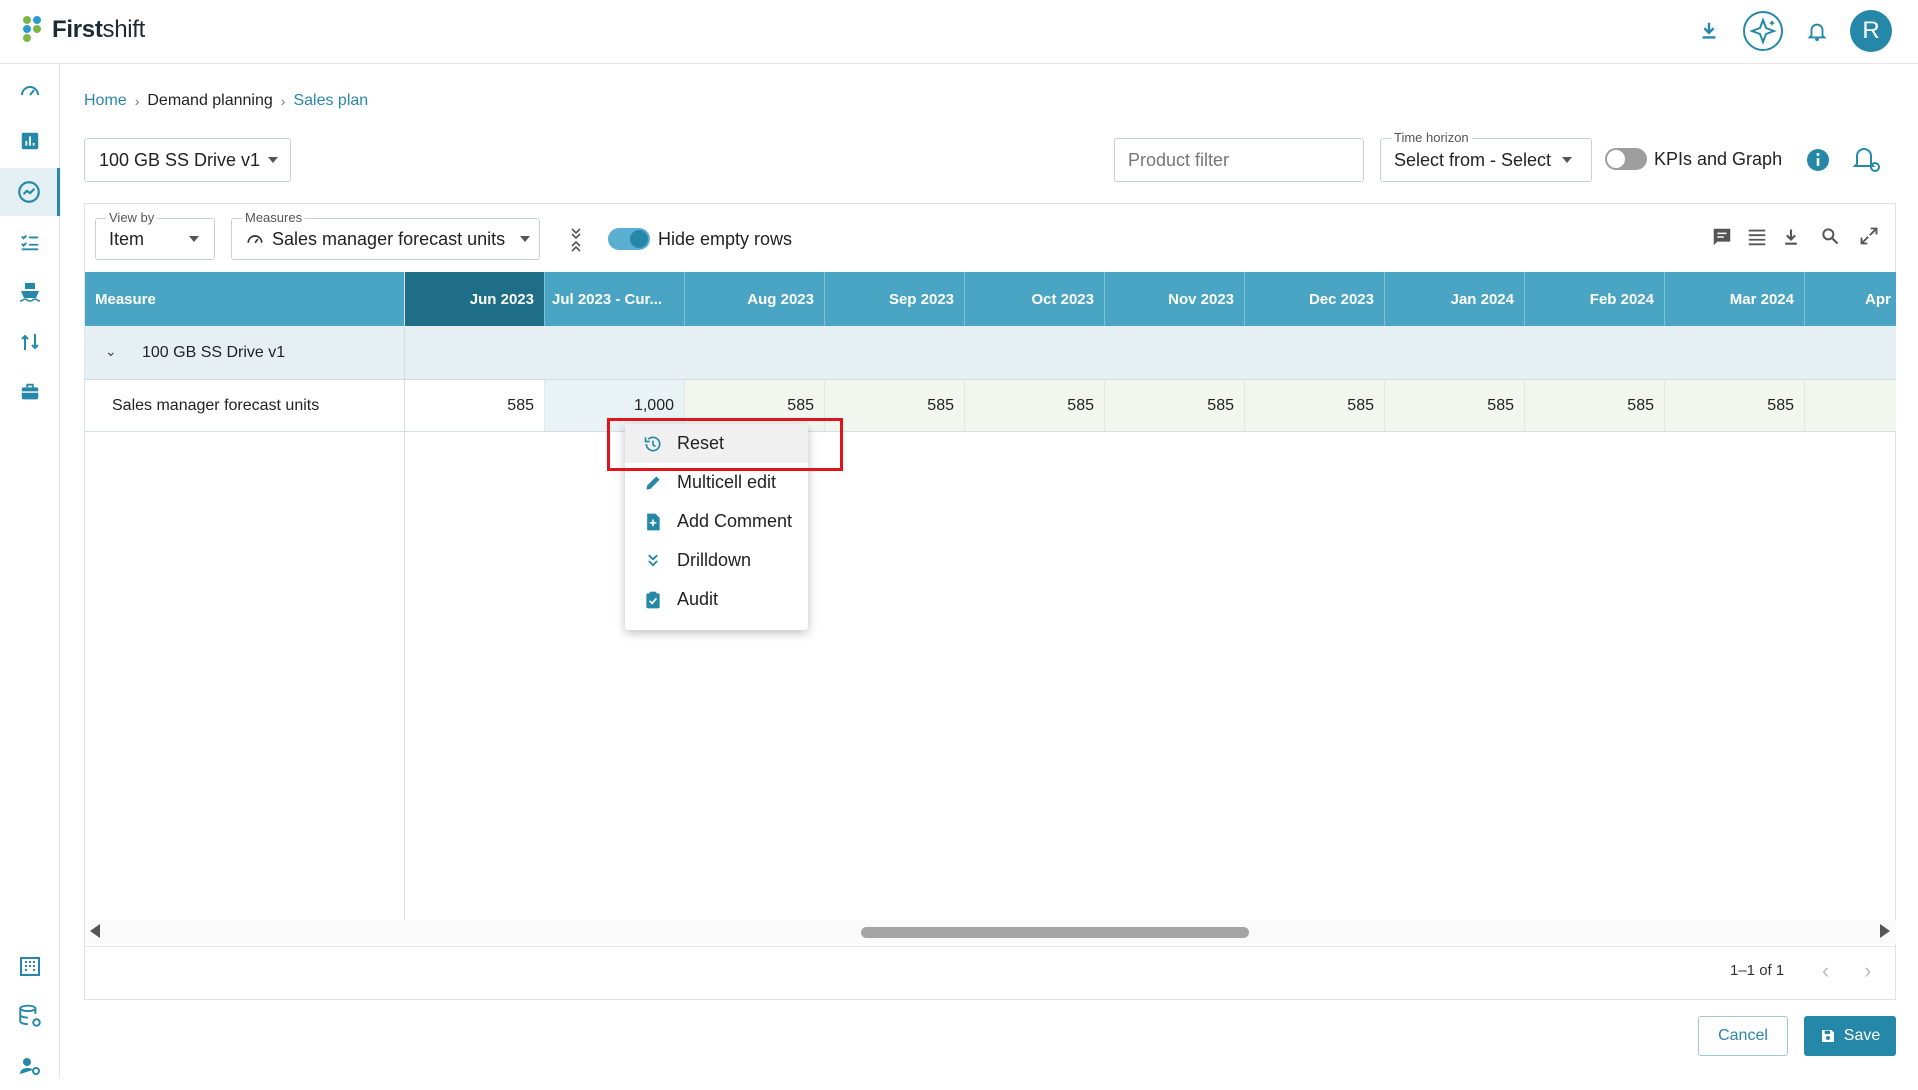  I want to click on user-avatar: R, so click(1871, 31).